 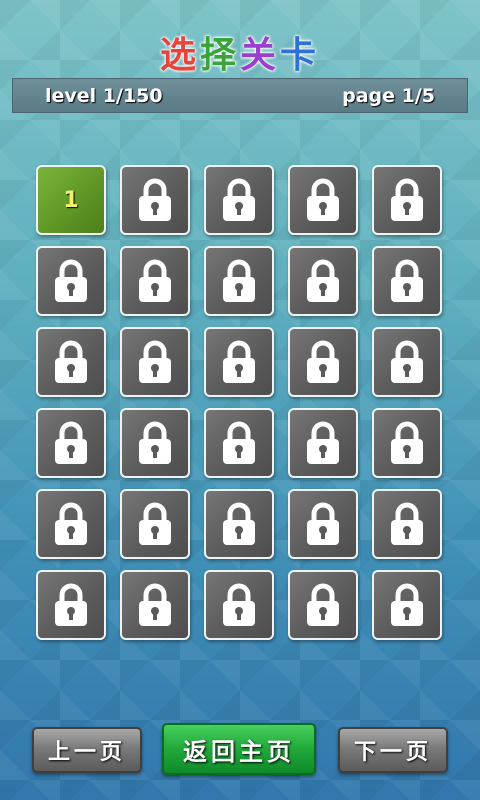 What do you see at coordinates (104, 95) in the screenshot?
I see `level-progress: level 1/150` at bounding box center [104, 95].